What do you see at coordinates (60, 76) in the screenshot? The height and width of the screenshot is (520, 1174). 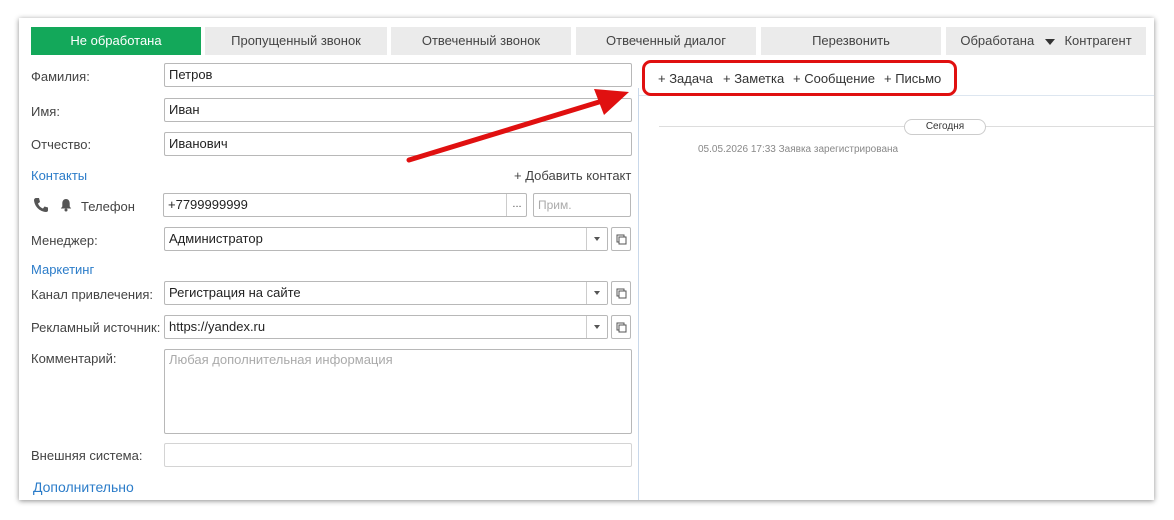 I see `last-name-label: Фамилия:` at bounding box center [60, 76].